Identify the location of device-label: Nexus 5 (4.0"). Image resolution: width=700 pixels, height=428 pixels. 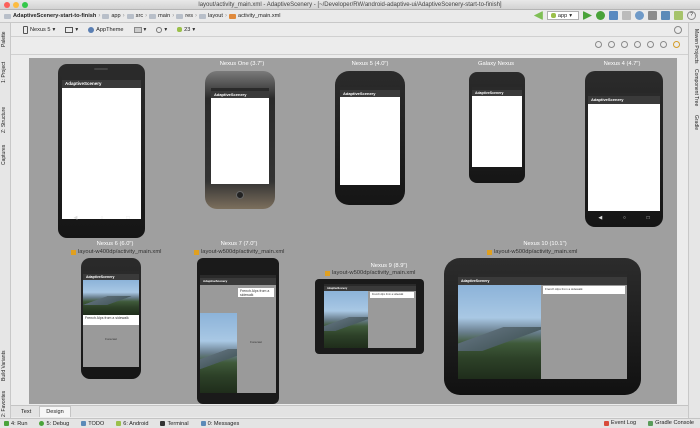
(370, 64).